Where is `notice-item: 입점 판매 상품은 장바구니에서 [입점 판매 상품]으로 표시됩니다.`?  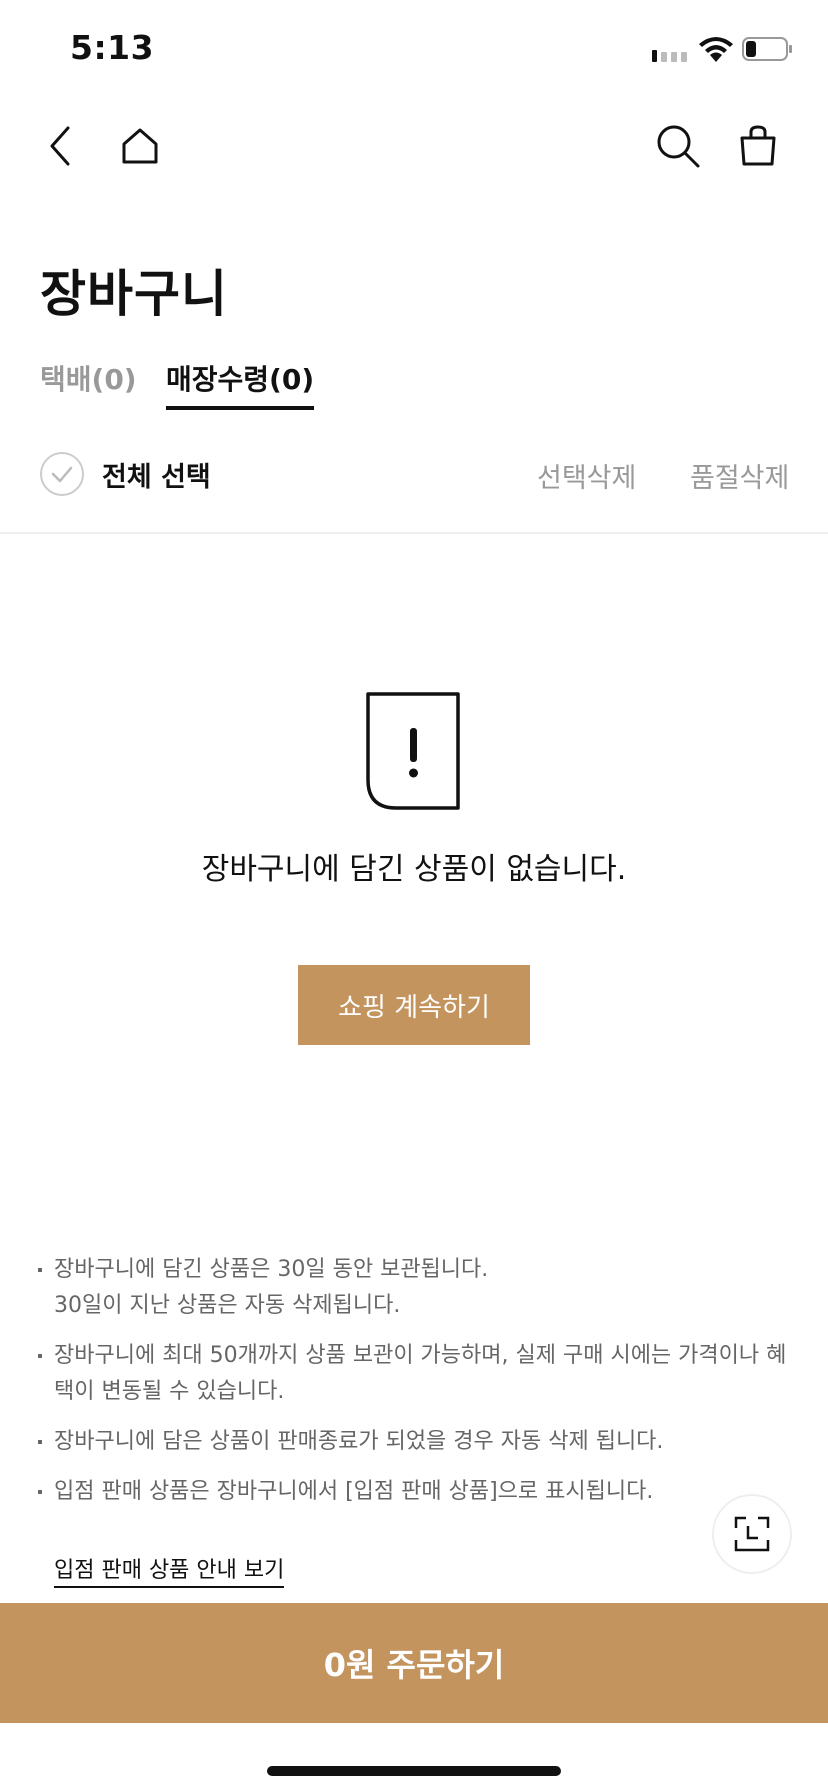 notice-item: 입점 판매 상품은 장바구니에서 [입점 판매 상품]으로 표시됩니다. is located at coordinates (413, 1492).